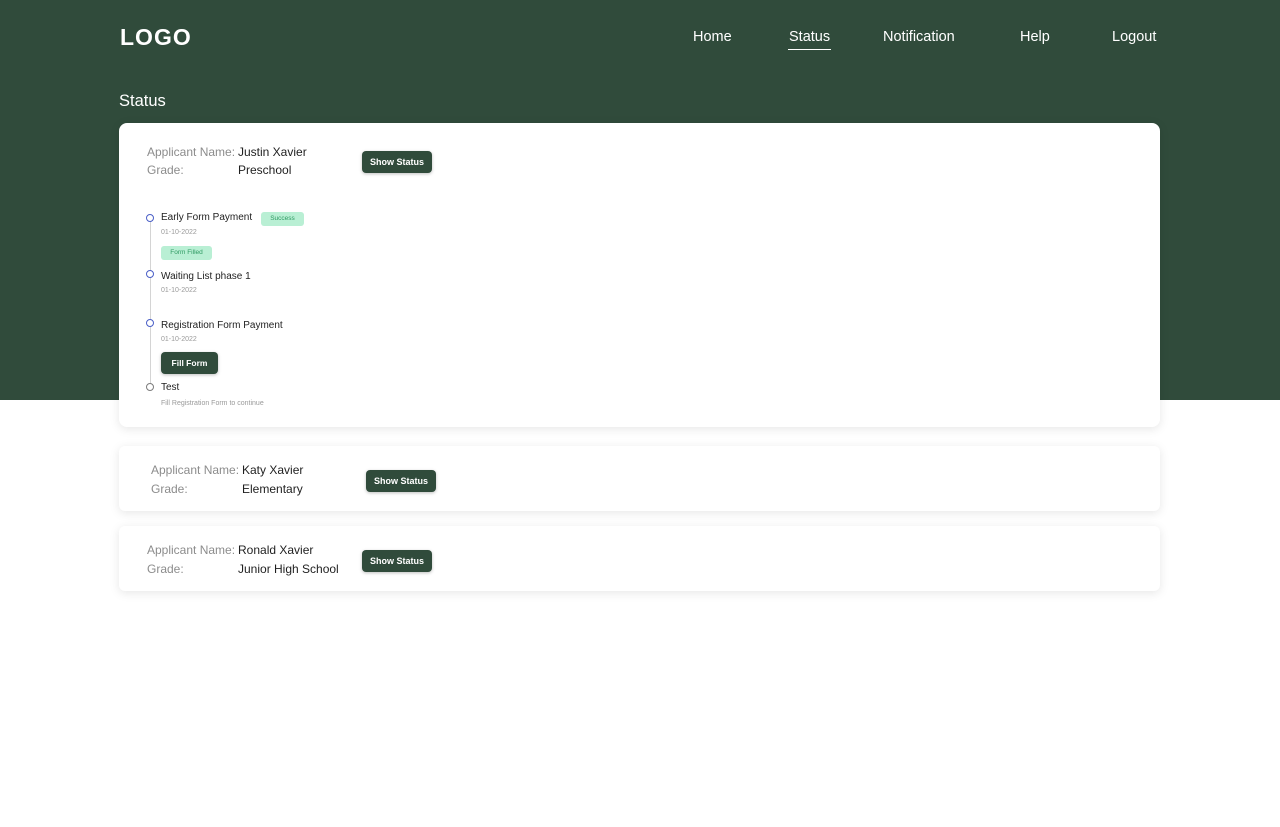 The image size is (1280, 827). What do you see at coordinates (712, 37) in the screenshot?
I see `nav-home: Home` at bounding box center [712, 37].